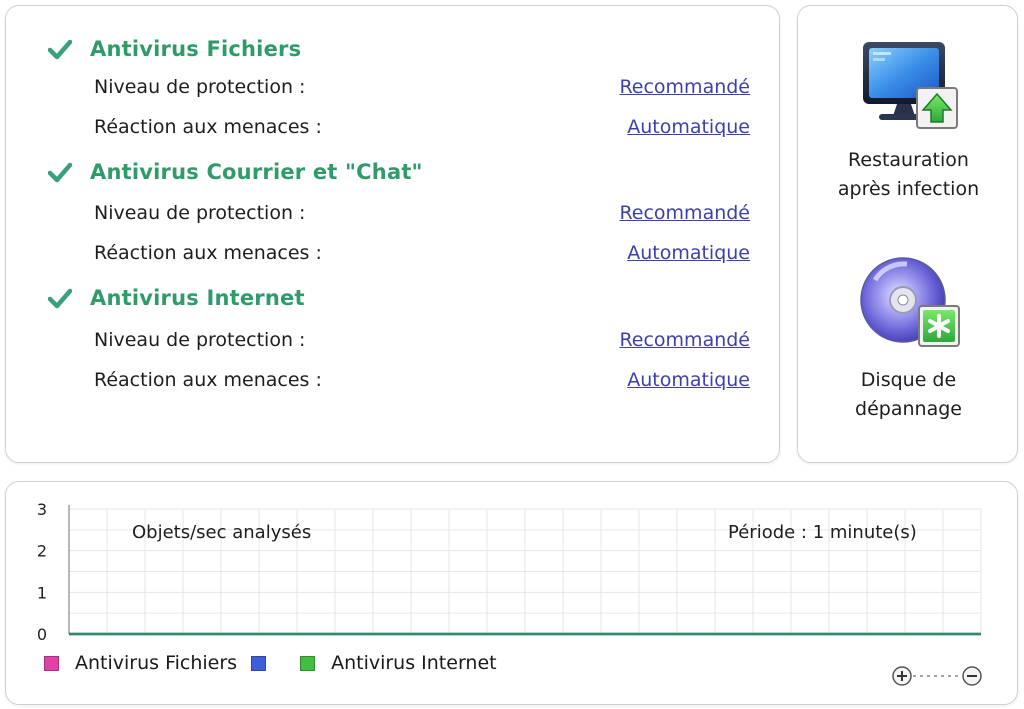  I want to click on restore-after-infection-button: Restauration après infection, so click(908, 121).